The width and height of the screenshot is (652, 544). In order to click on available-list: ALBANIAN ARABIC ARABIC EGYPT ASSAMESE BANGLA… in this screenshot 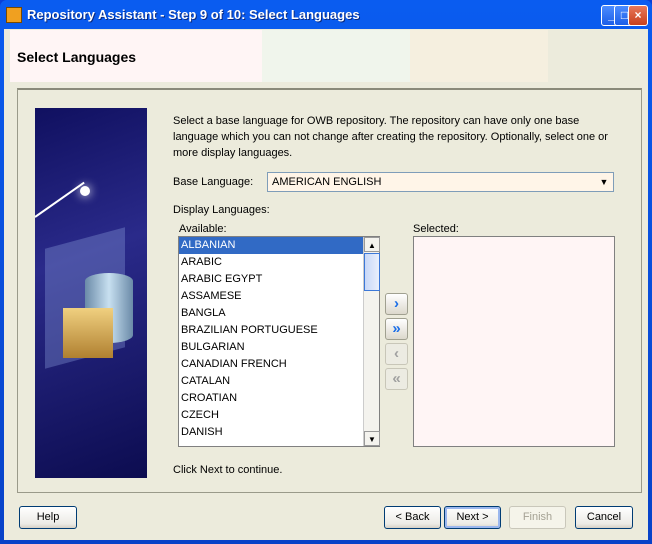, I will do `click(279, 341)`.